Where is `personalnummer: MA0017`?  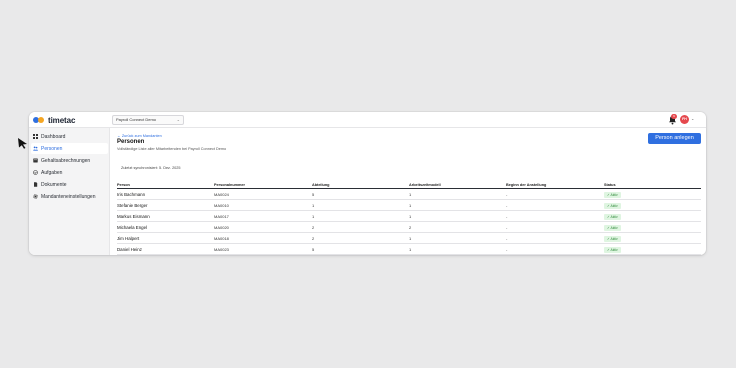 personalnummer: MA0017 is located at coordinates (221, 216).